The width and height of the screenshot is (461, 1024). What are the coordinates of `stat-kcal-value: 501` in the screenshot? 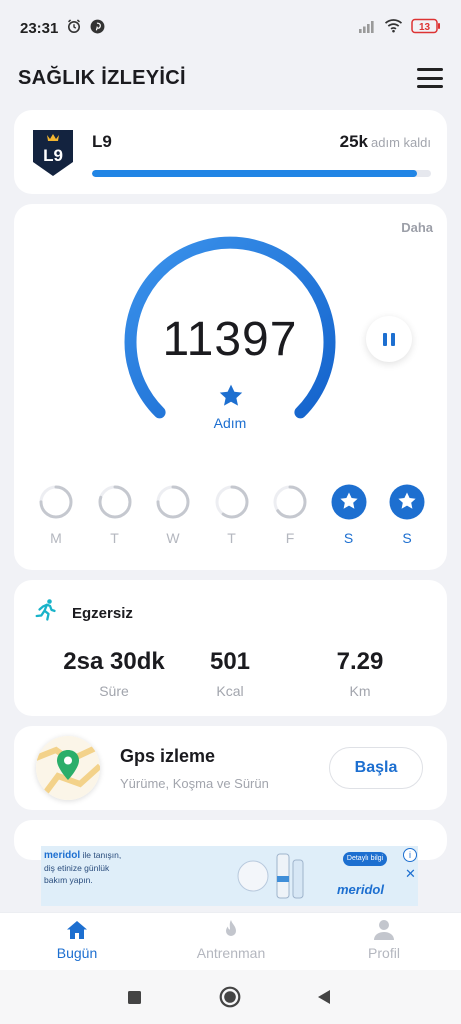 It's located at (230, 661).